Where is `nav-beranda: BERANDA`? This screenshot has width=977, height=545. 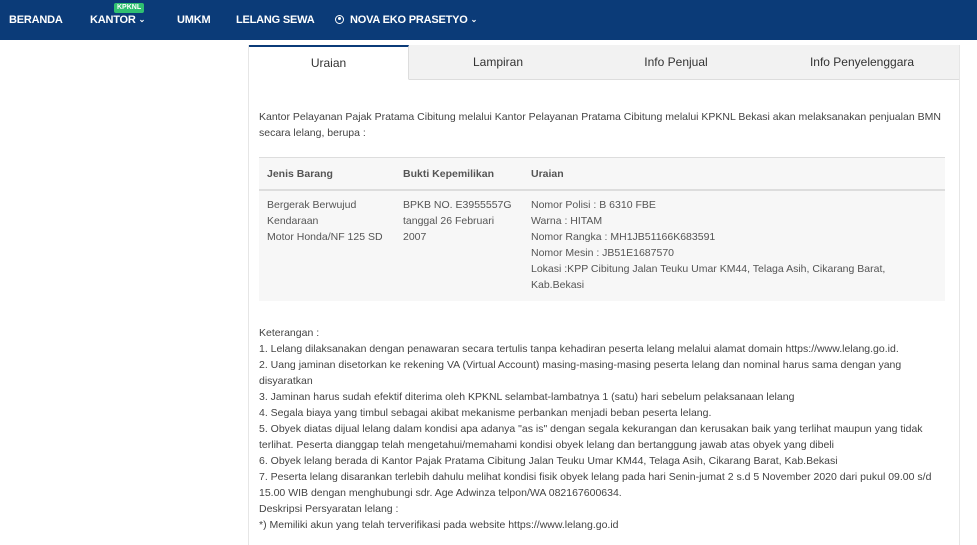 nav-beranda: BERANDA is located at coordinates (36, 20).